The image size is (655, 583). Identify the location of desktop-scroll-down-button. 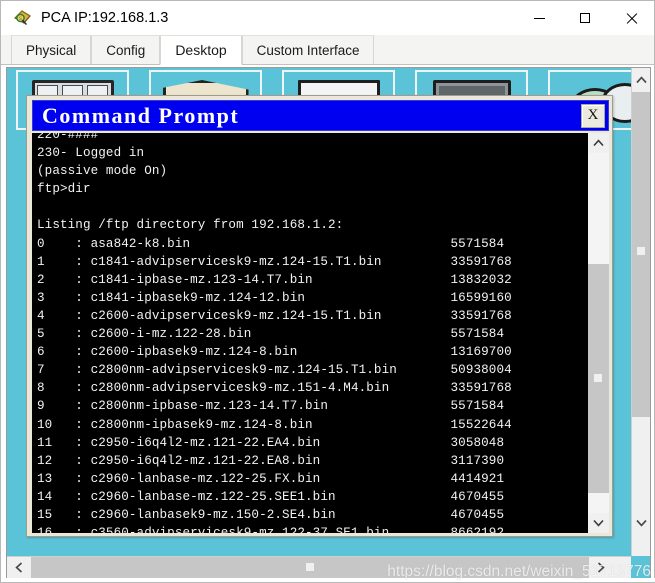
(641, 523).